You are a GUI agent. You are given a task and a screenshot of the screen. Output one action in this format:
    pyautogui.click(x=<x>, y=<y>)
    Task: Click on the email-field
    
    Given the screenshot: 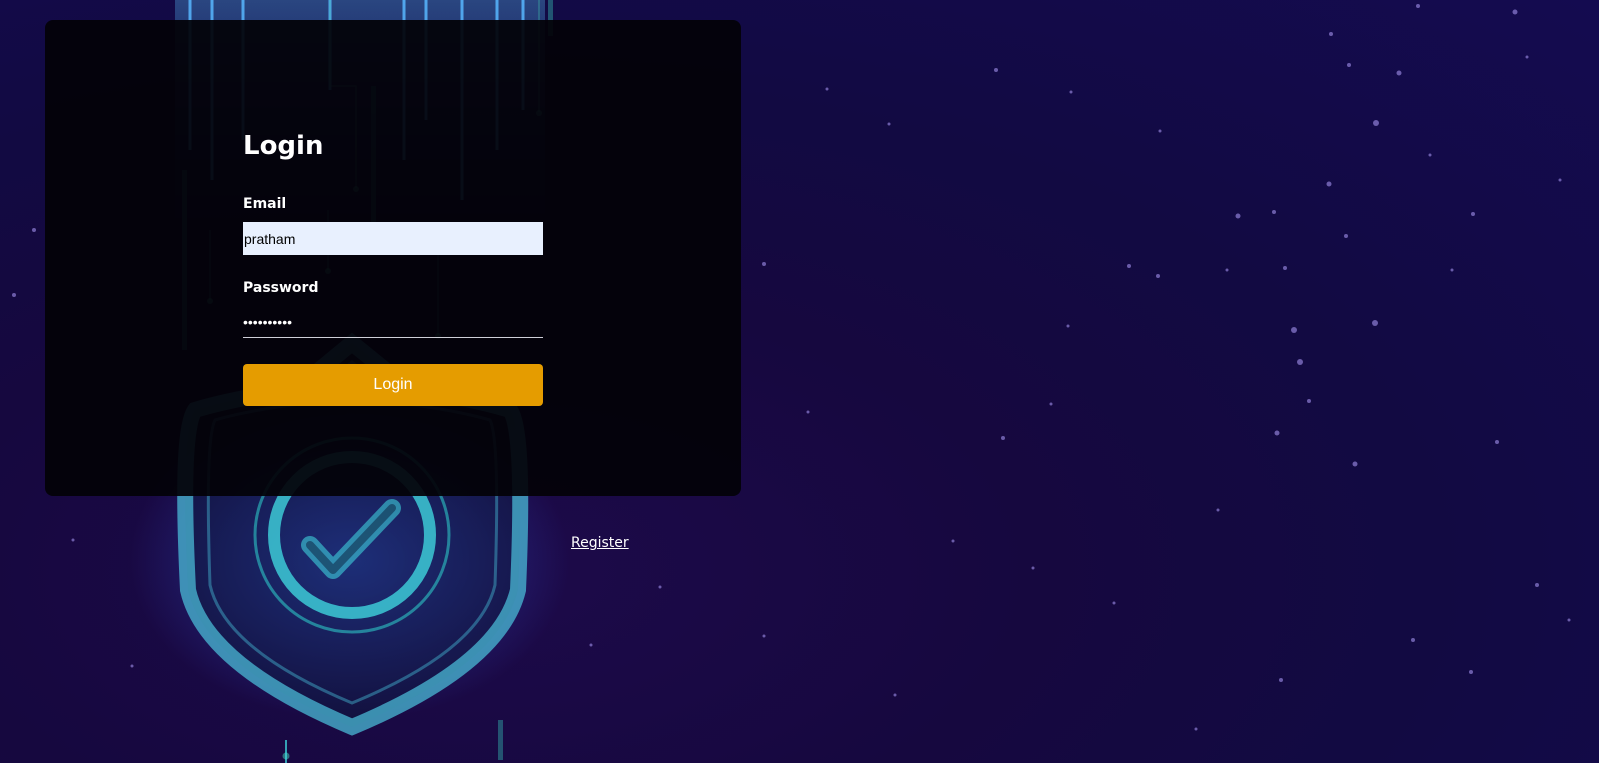 What is the action you would take?
    pyautogui.click(x=393, y=238)
    